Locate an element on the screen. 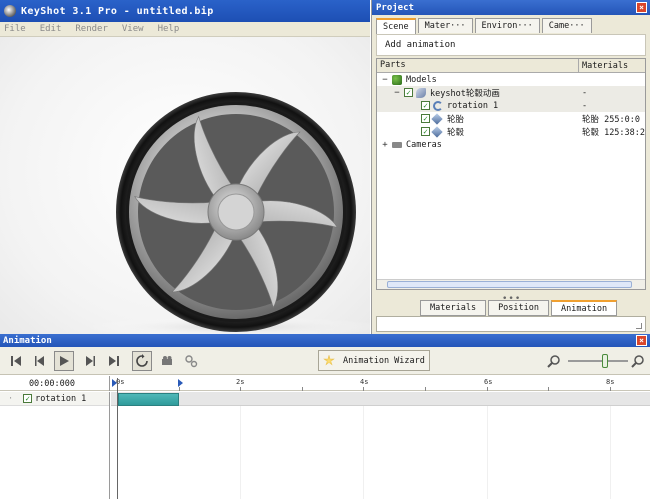 This screenshot has width=650, height=499. project-titlebar: Project × is located at coordinates (511, 7).